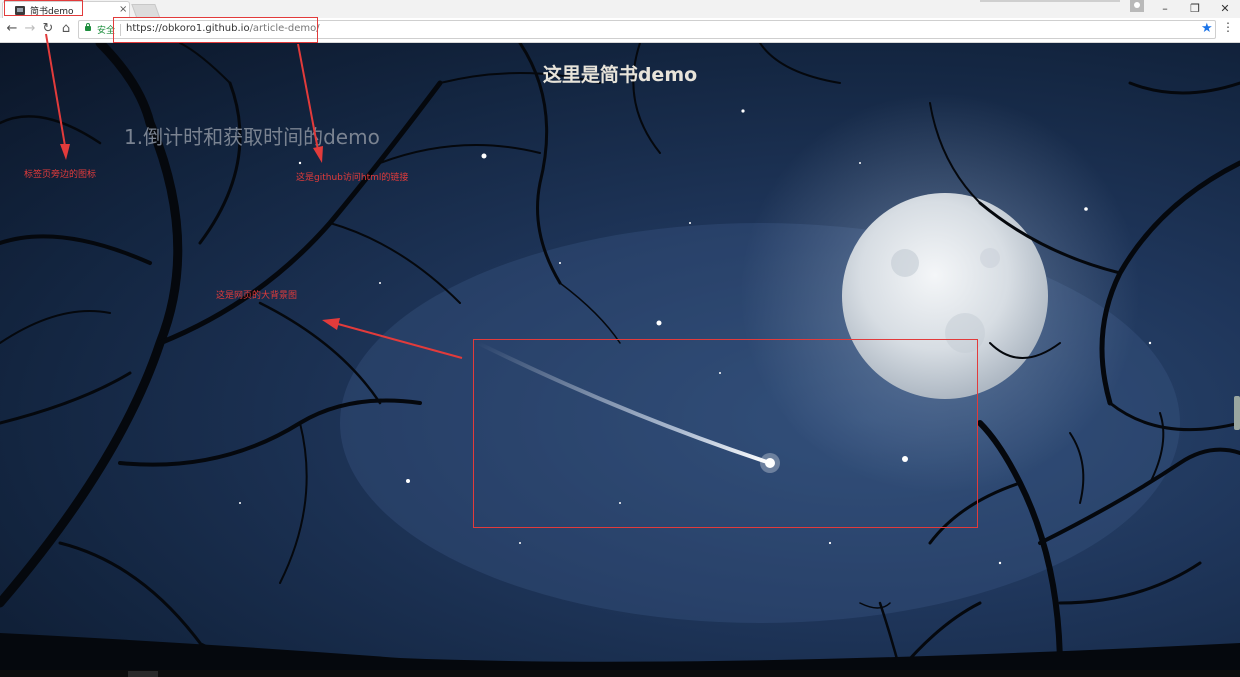 This screenshot has height=677, width=1240. What do you see at coordinates (215, 30) in the screenshot?
I see `annotation-box-url` at bounding box center [215, 30].